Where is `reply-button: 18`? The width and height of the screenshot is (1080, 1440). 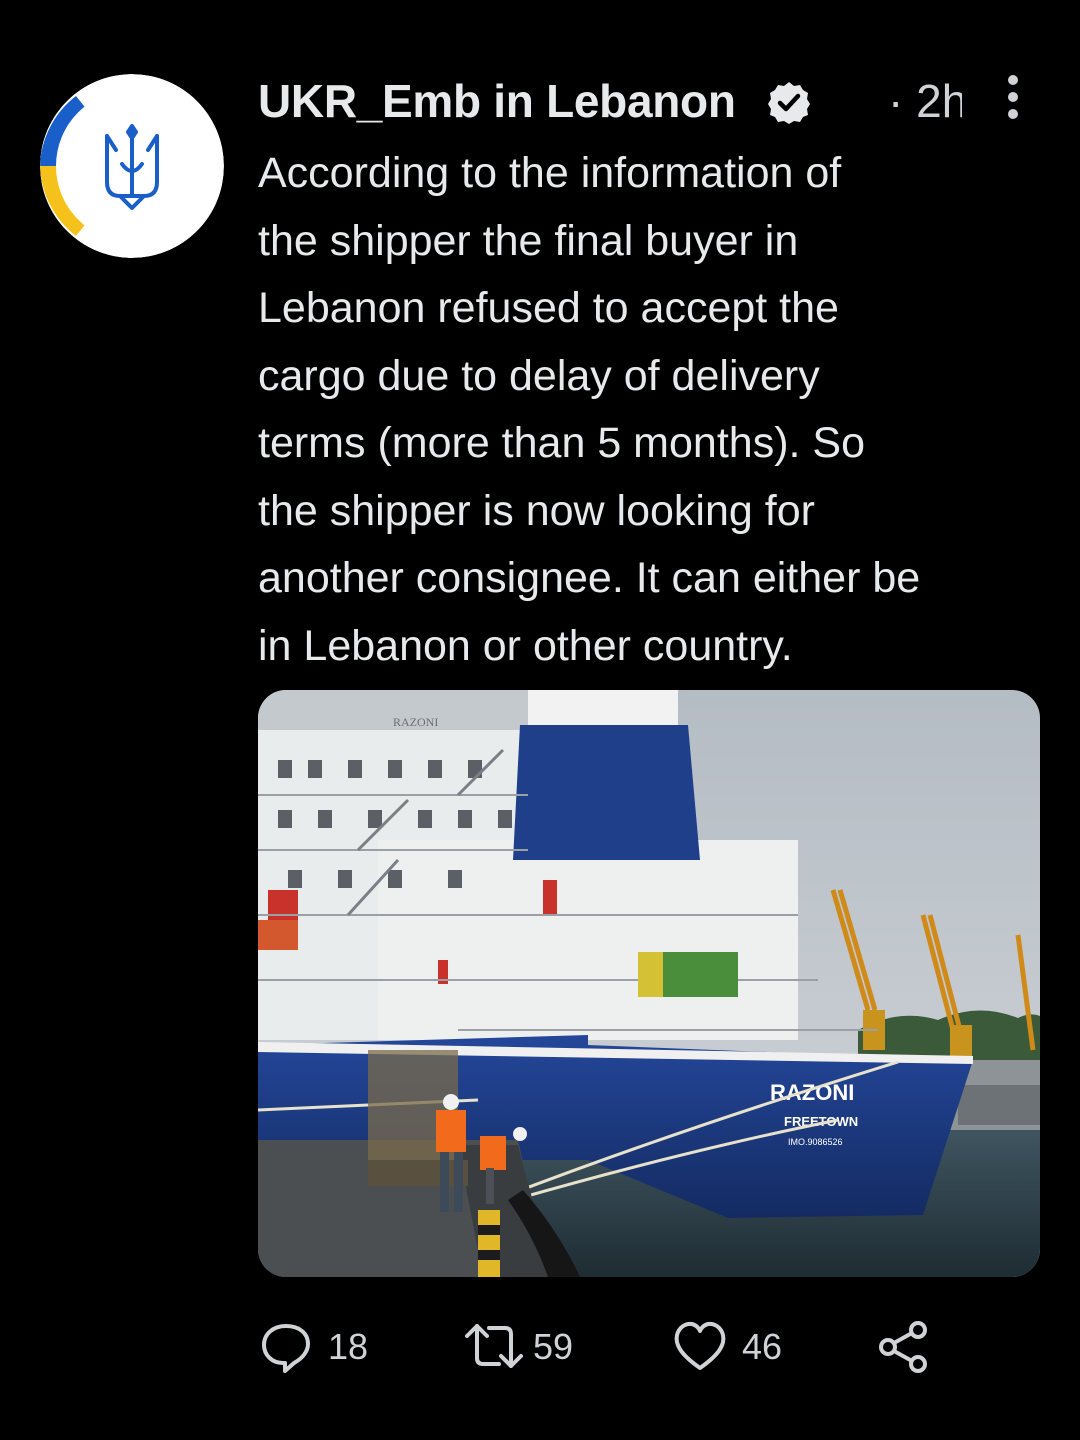 reply-button: 18 is located at coordinates (328, 1347).